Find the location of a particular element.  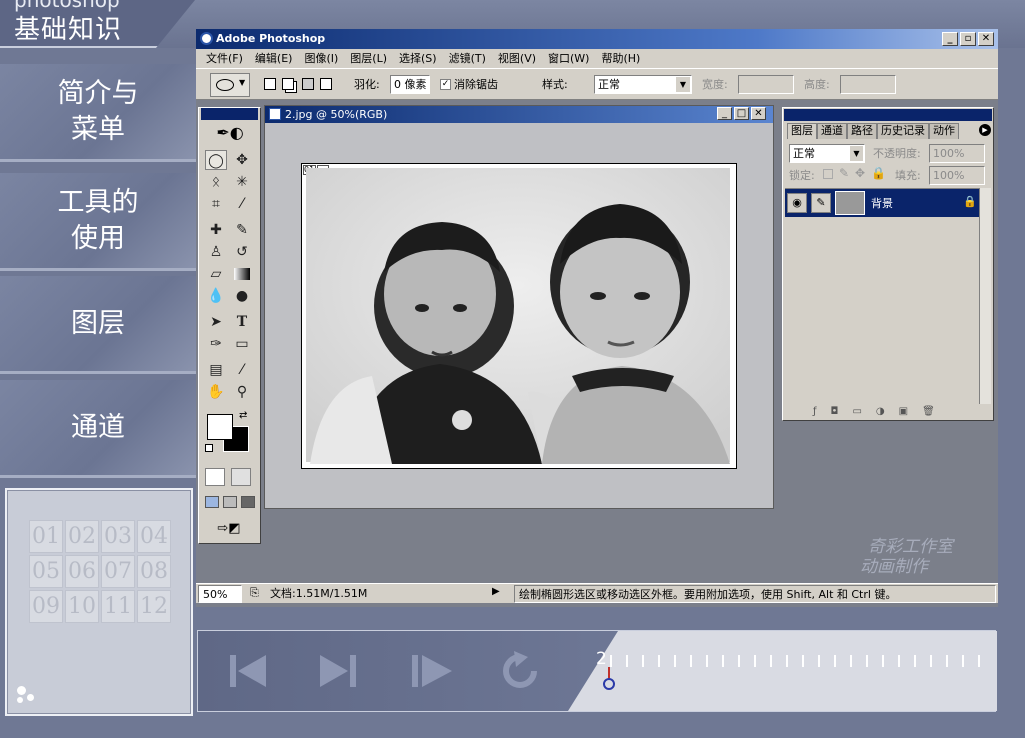

standard-mode-icon is located at coordinates (215, 477).